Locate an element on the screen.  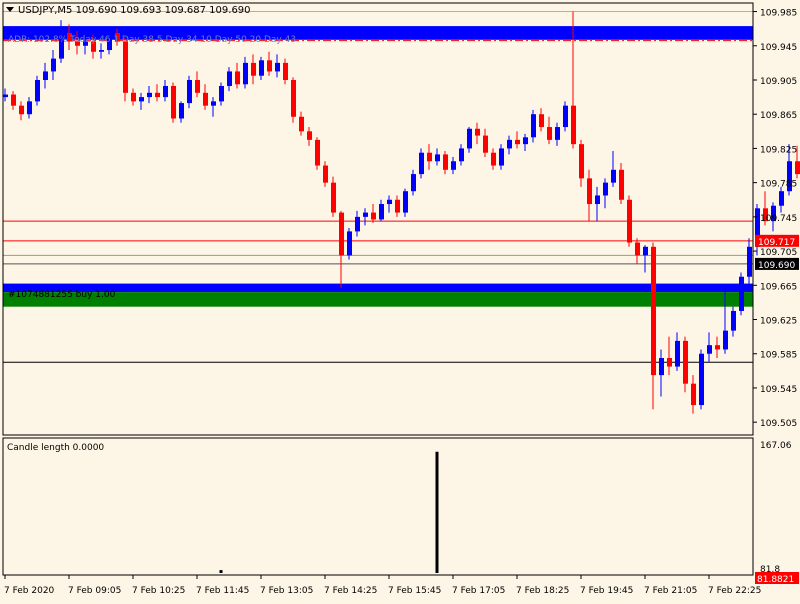
y-tick-label: 109.665 is located at coordinates (778, 287).